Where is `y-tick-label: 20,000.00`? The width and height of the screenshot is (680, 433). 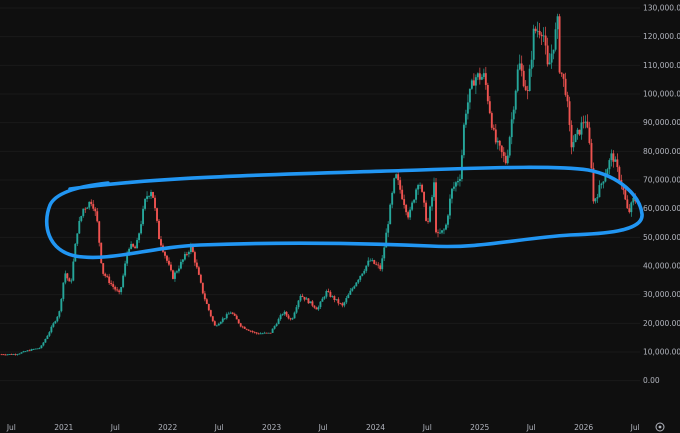 y-tick-label: 20,000.00 is located at coordinates (661, 323).